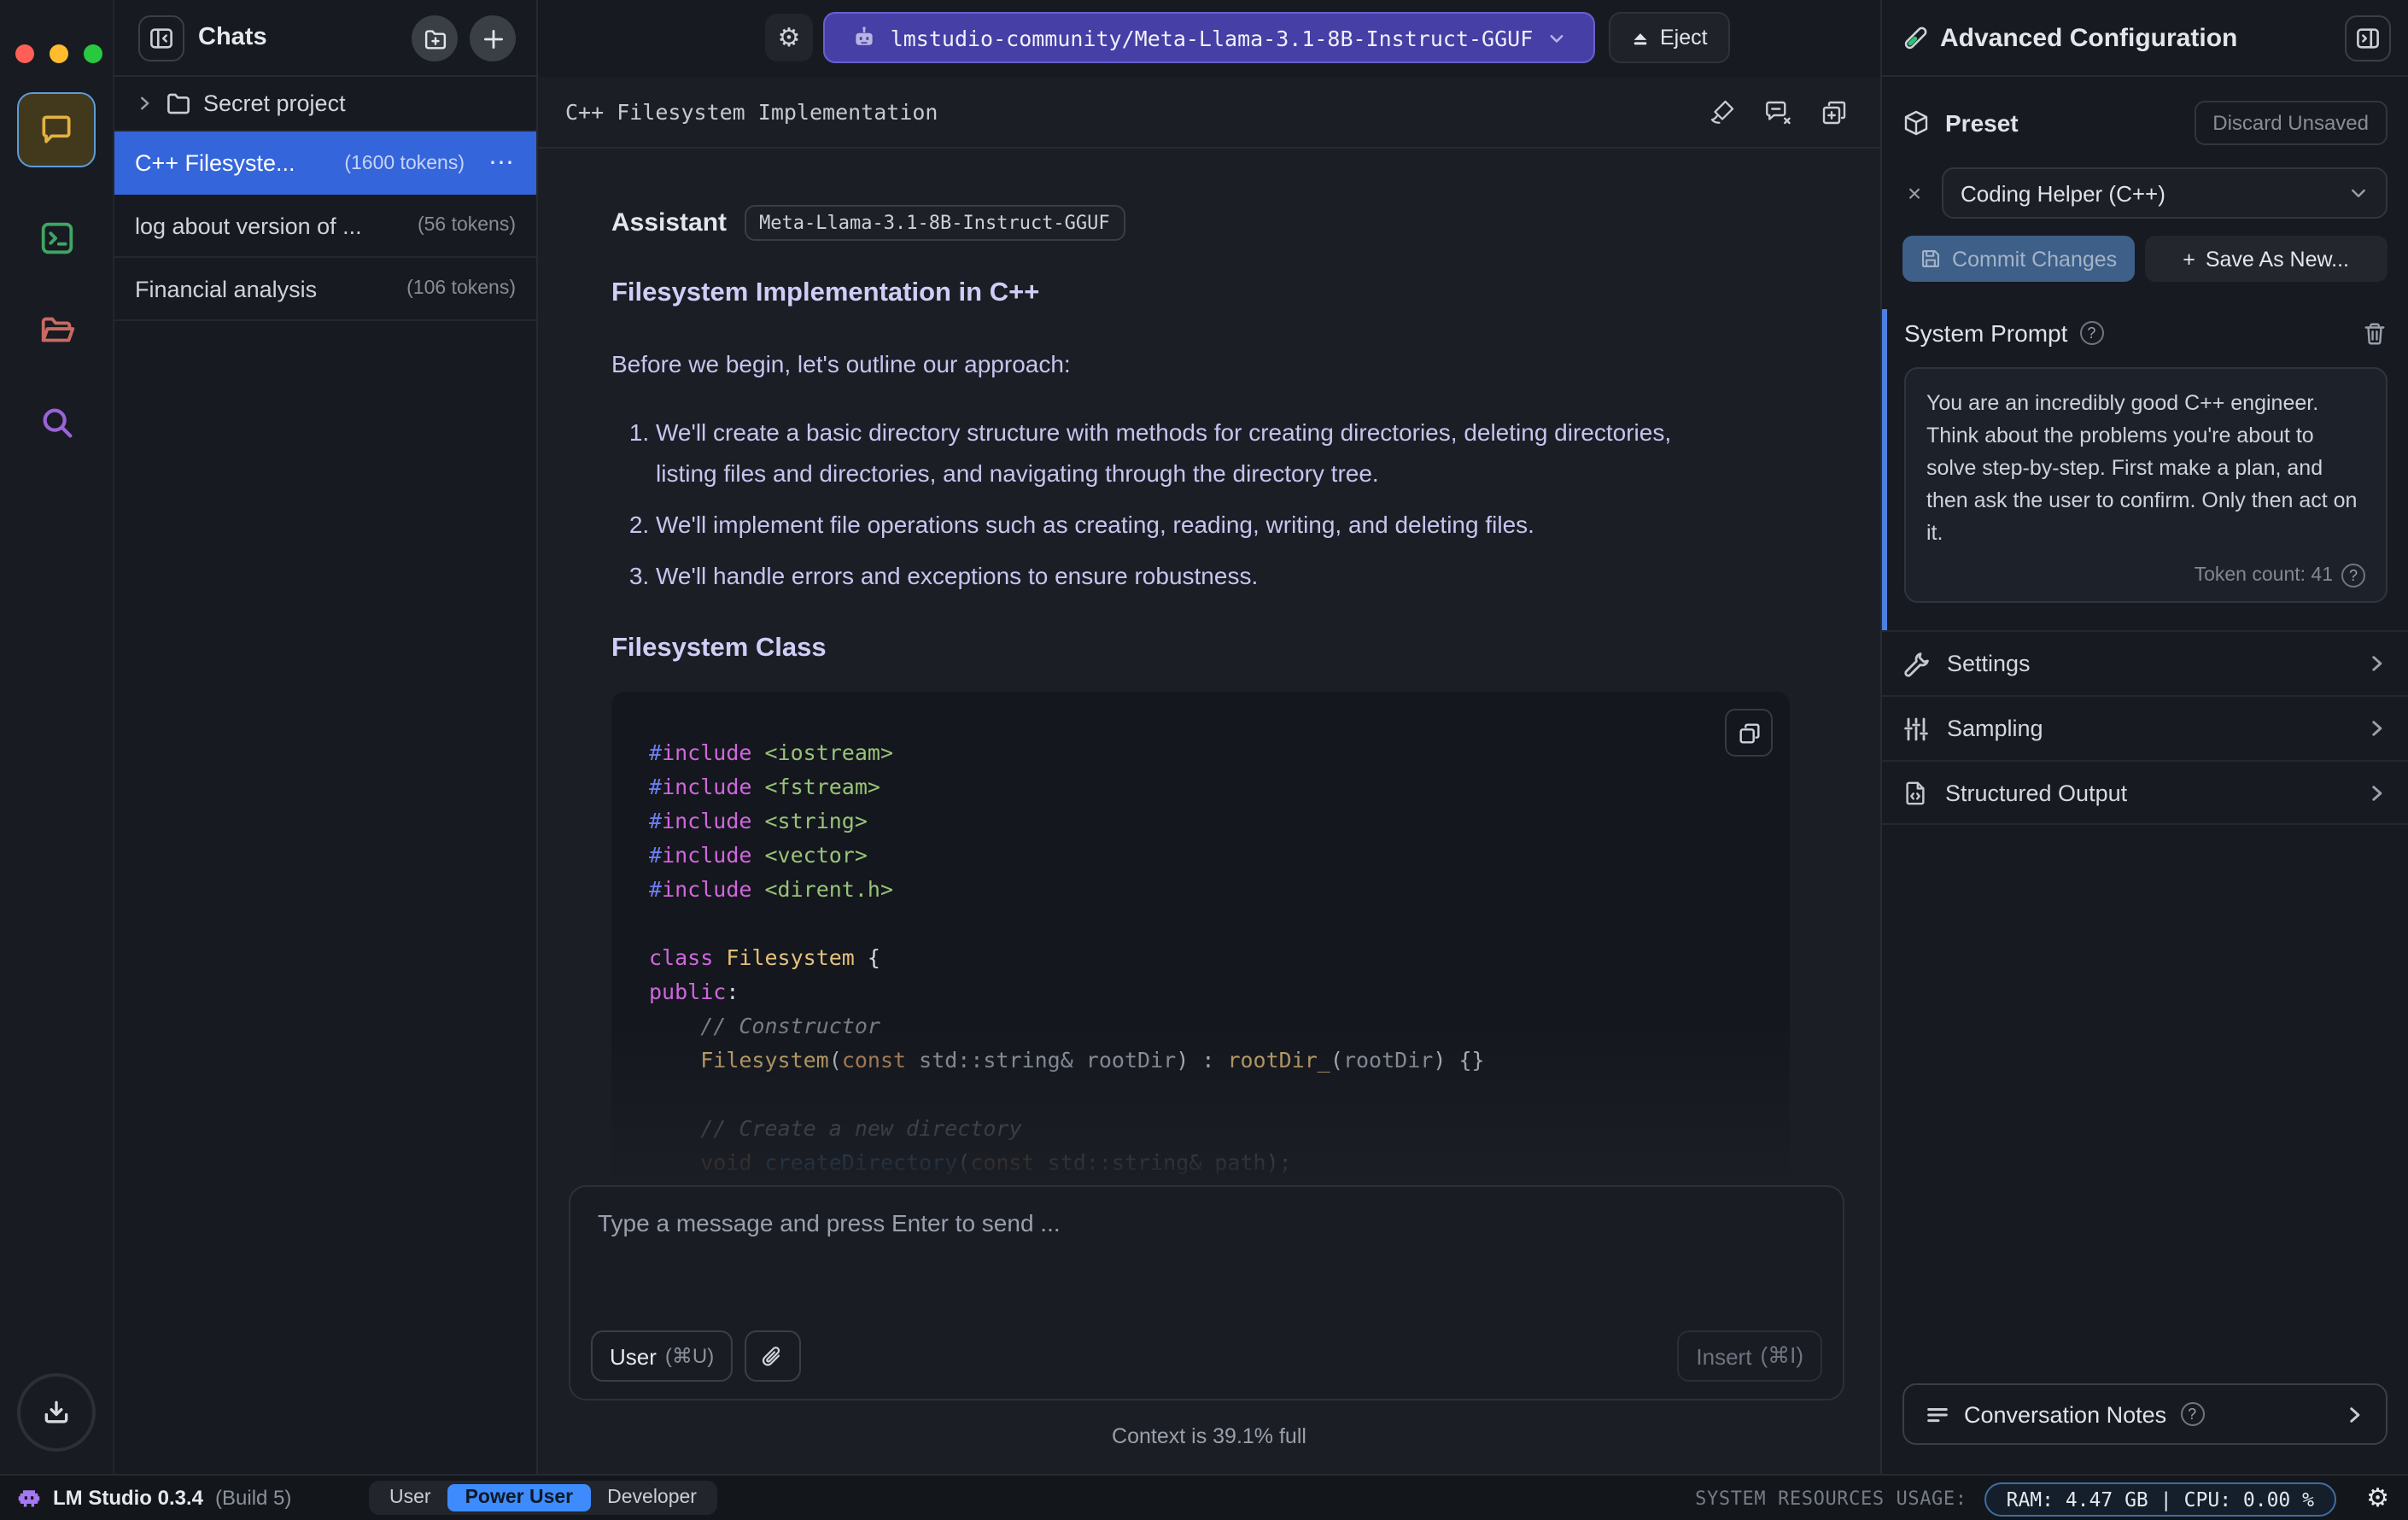 The width and height of the screenshot is (2408, 1520). I want to click on message-input, so click(1206, 1241).